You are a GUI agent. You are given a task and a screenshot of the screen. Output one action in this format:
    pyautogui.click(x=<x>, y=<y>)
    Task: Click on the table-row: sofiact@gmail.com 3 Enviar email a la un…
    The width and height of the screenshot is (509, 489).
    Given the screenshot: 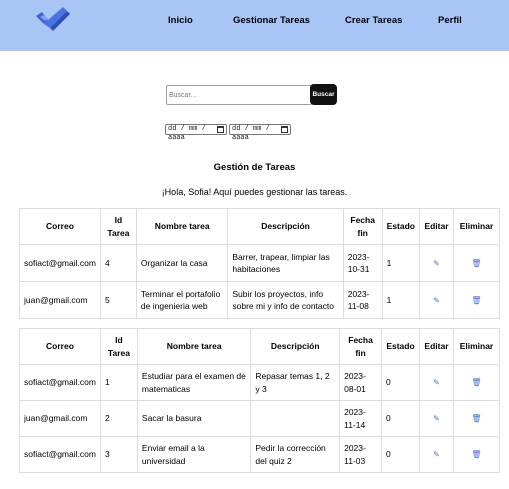 What is the action you would take?
    pyautogui.click(x=260, y=454)
    